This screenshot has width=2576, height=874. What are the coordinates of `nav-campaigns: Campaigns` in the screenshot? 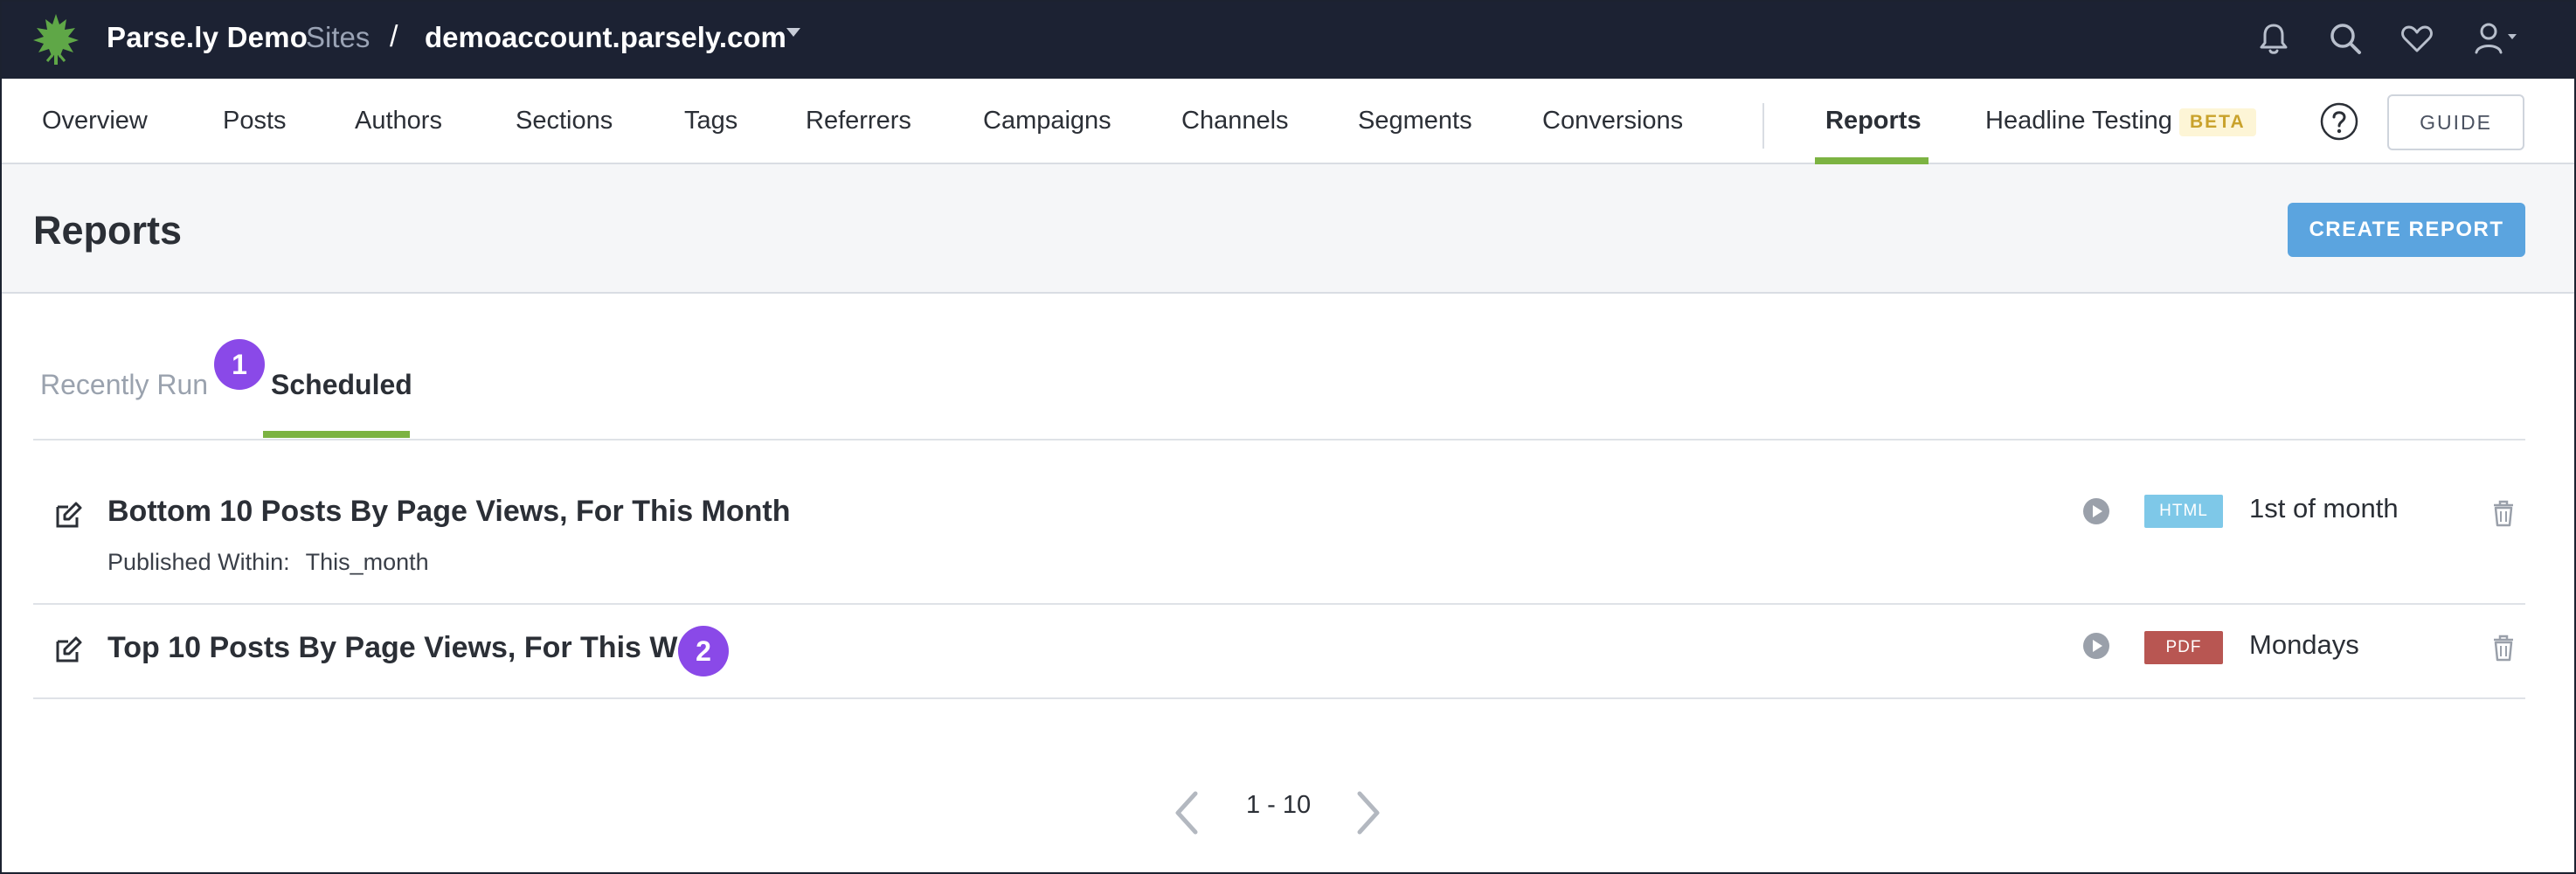 It's located at (1047, 121).